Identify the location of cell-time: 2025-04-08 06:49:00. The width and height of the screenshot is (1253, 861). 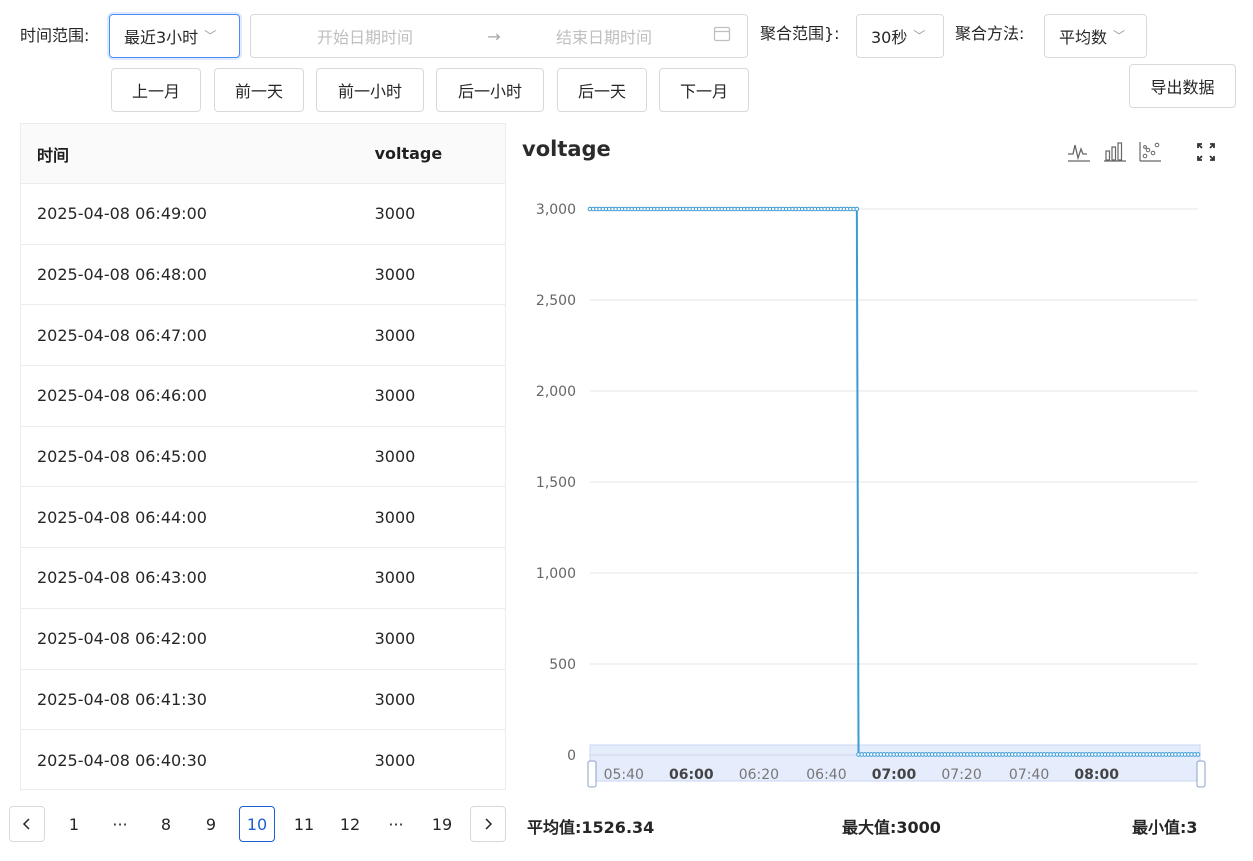
(122, 214).